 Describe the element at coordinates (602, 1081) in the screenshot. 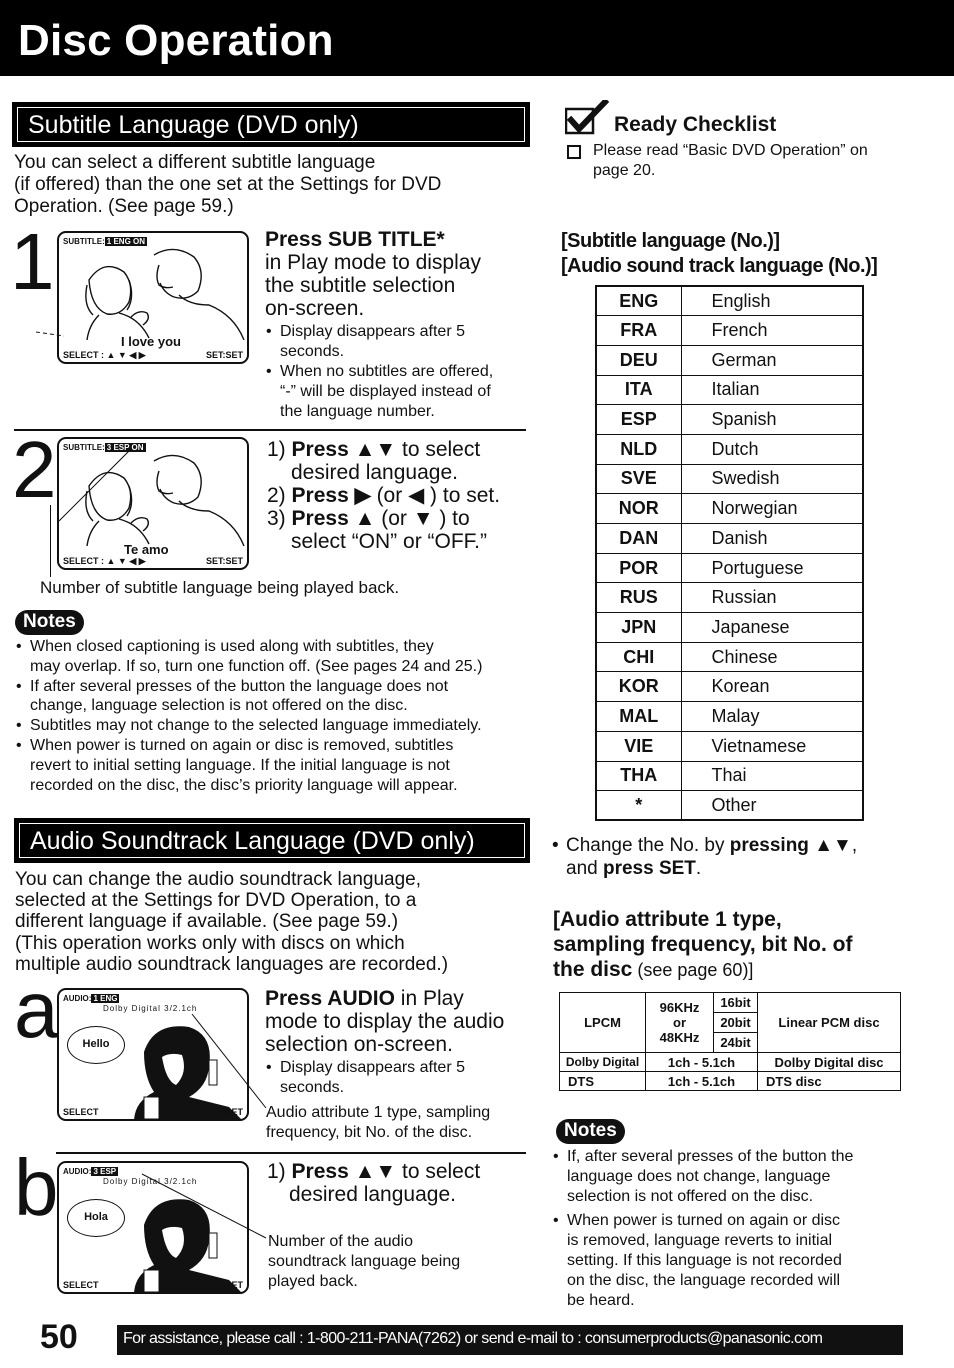

I see `dts-type: DTS` at that location.